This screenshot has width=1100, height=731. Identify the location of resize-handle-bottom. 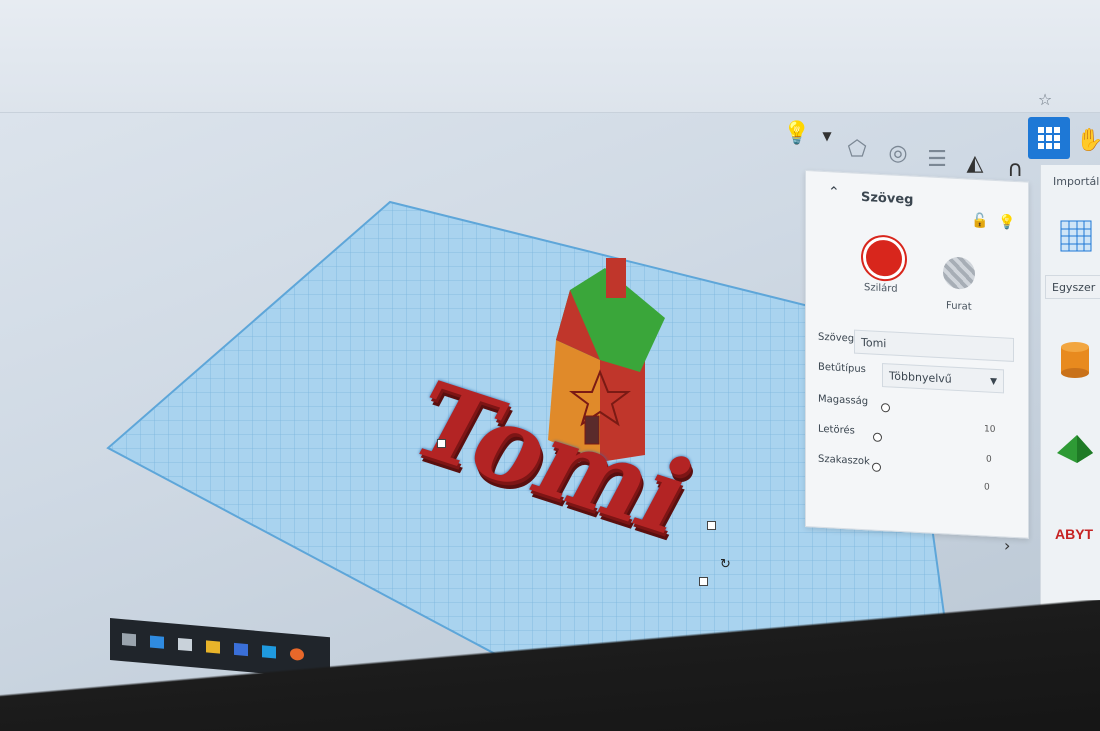
(703, 581).